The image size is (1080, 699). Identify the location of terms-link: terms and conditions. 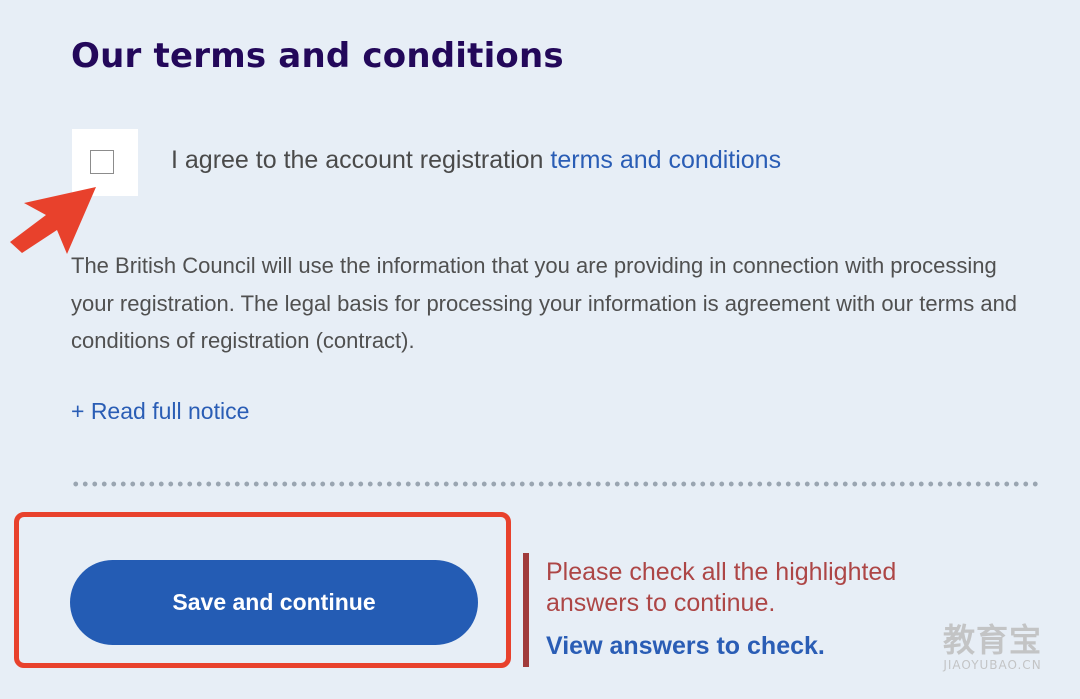
(665, 160).